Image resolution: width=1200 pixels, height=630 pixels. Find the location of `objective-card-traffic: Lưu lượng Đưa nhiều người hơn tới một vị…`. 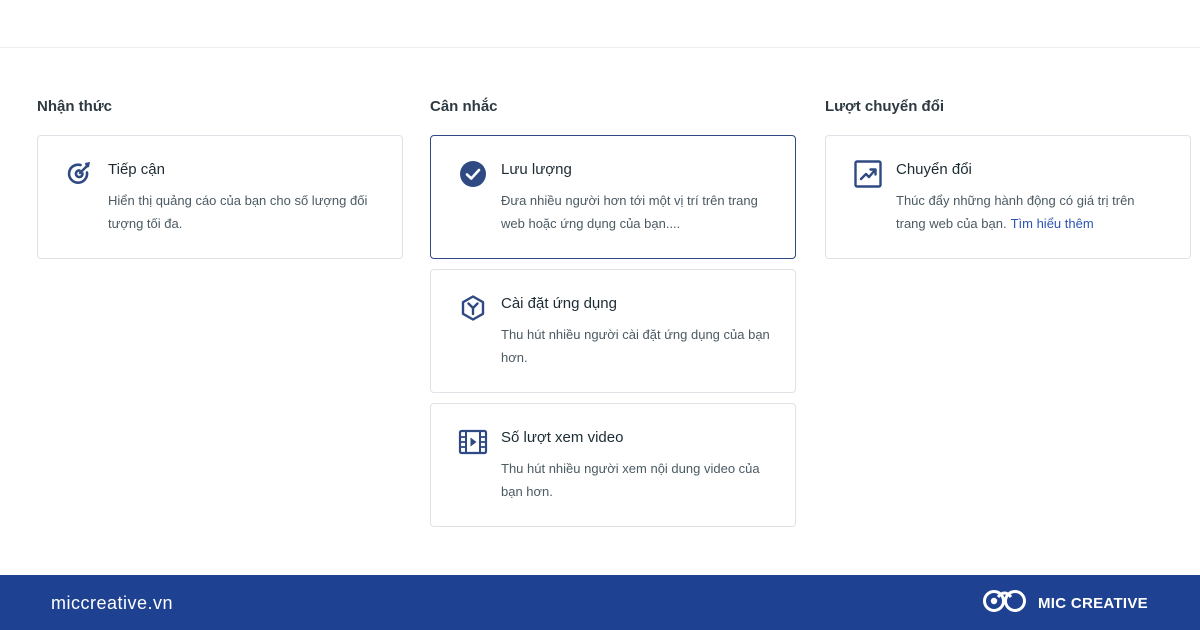

objective-card-traffic: Lưu lượng Đưa nhiều người hơn tới một vị… is located at coordinates (613, 197).